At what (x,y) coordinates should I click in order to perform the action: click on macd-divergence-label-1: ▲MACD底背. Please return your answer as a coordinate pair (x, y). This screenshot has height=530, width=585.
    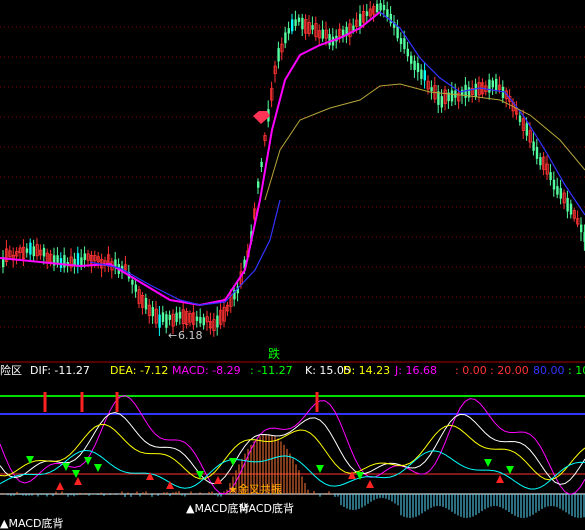
    Looking at the image, I should click on (31, 523).